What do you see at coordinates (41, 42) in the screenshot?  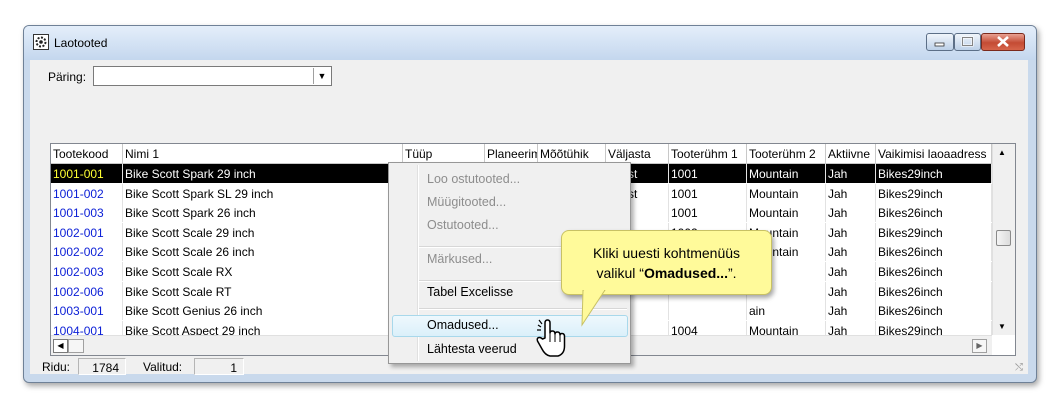 I see `gear-icon` at bounding box center [41, 42].